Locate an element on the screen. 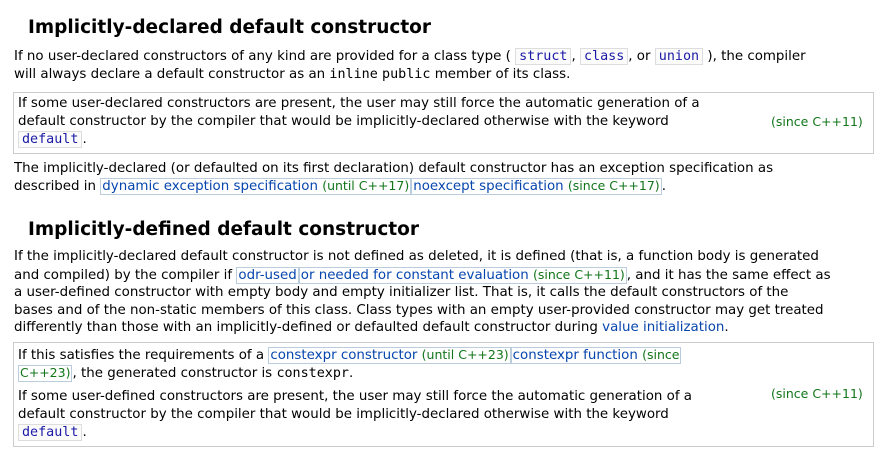 The image size is (888, 461). revision-tag: (since C++11) is located at coordinates (579, 274).